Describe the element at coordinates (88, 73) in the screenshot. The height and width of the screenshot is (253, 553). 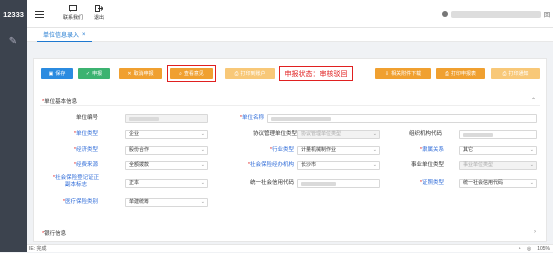
I see `check-icon: ✓` at that location.